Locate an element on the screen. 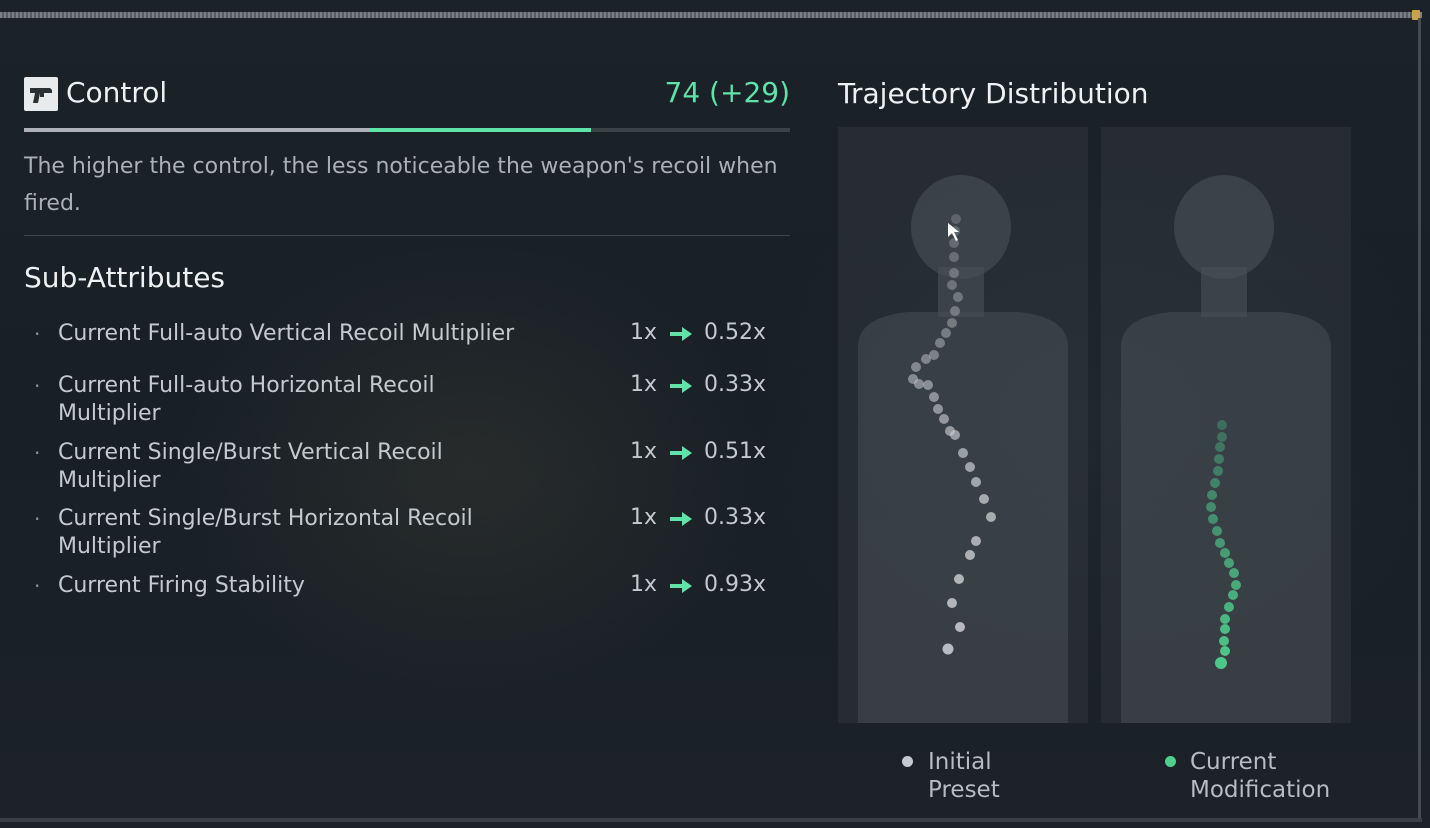  control-progress-bar is located at coordinates (407, 130).